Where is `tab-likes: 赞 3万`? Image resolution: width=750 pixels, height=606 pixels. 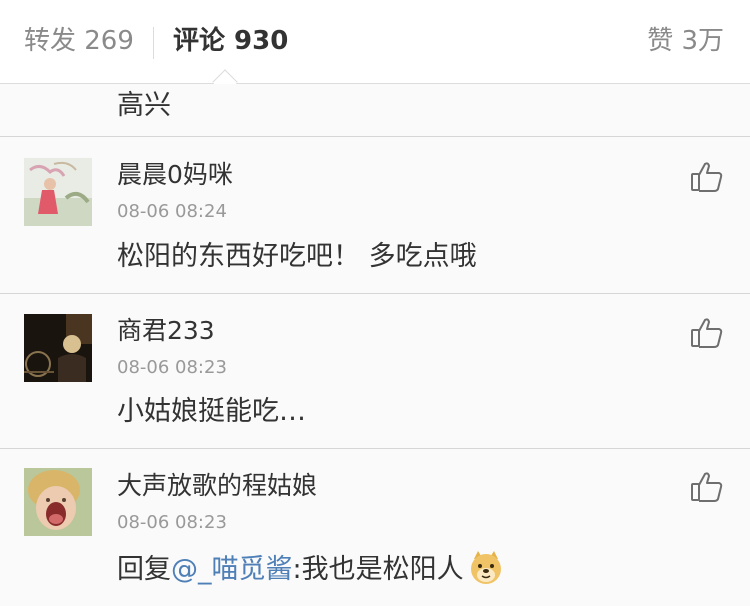 tab-likes: 赞 3万 is located at coordinates (685, 41).